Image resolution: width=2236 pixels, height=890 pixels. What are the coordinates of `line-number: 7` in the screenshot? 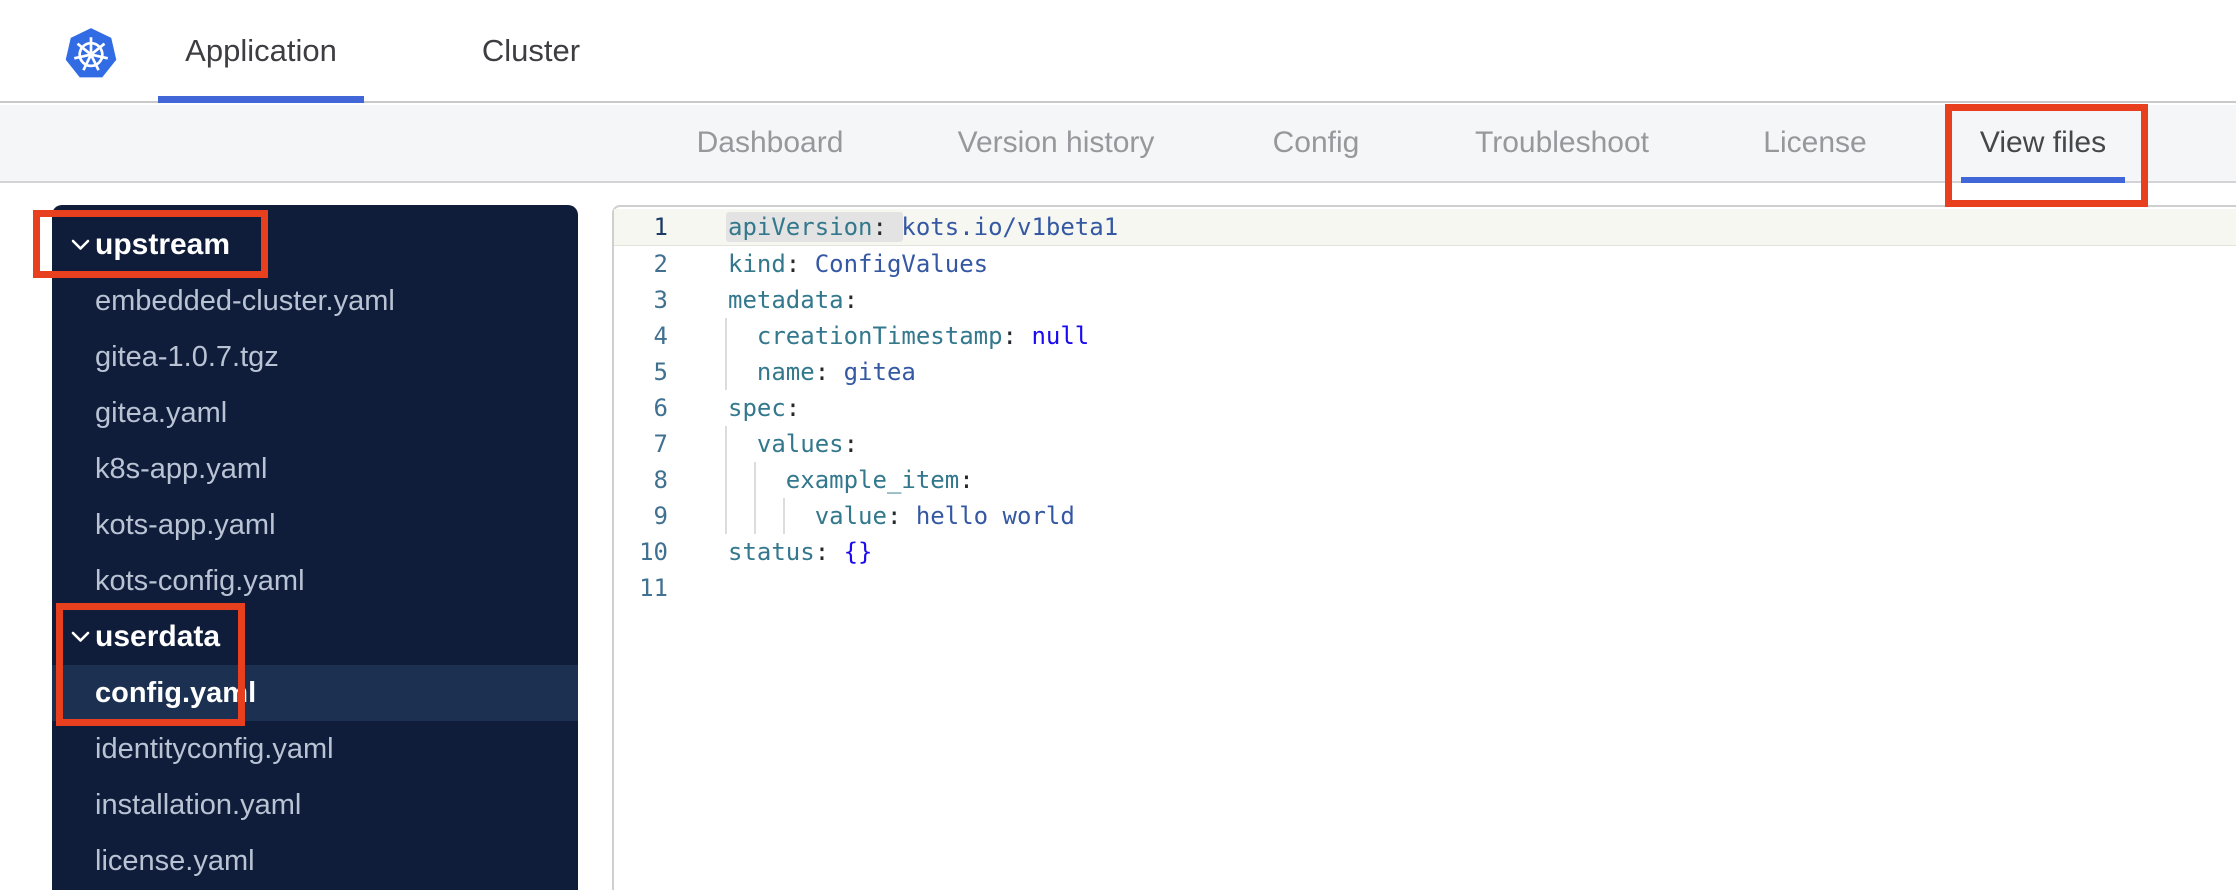 It's located at (660, 444).